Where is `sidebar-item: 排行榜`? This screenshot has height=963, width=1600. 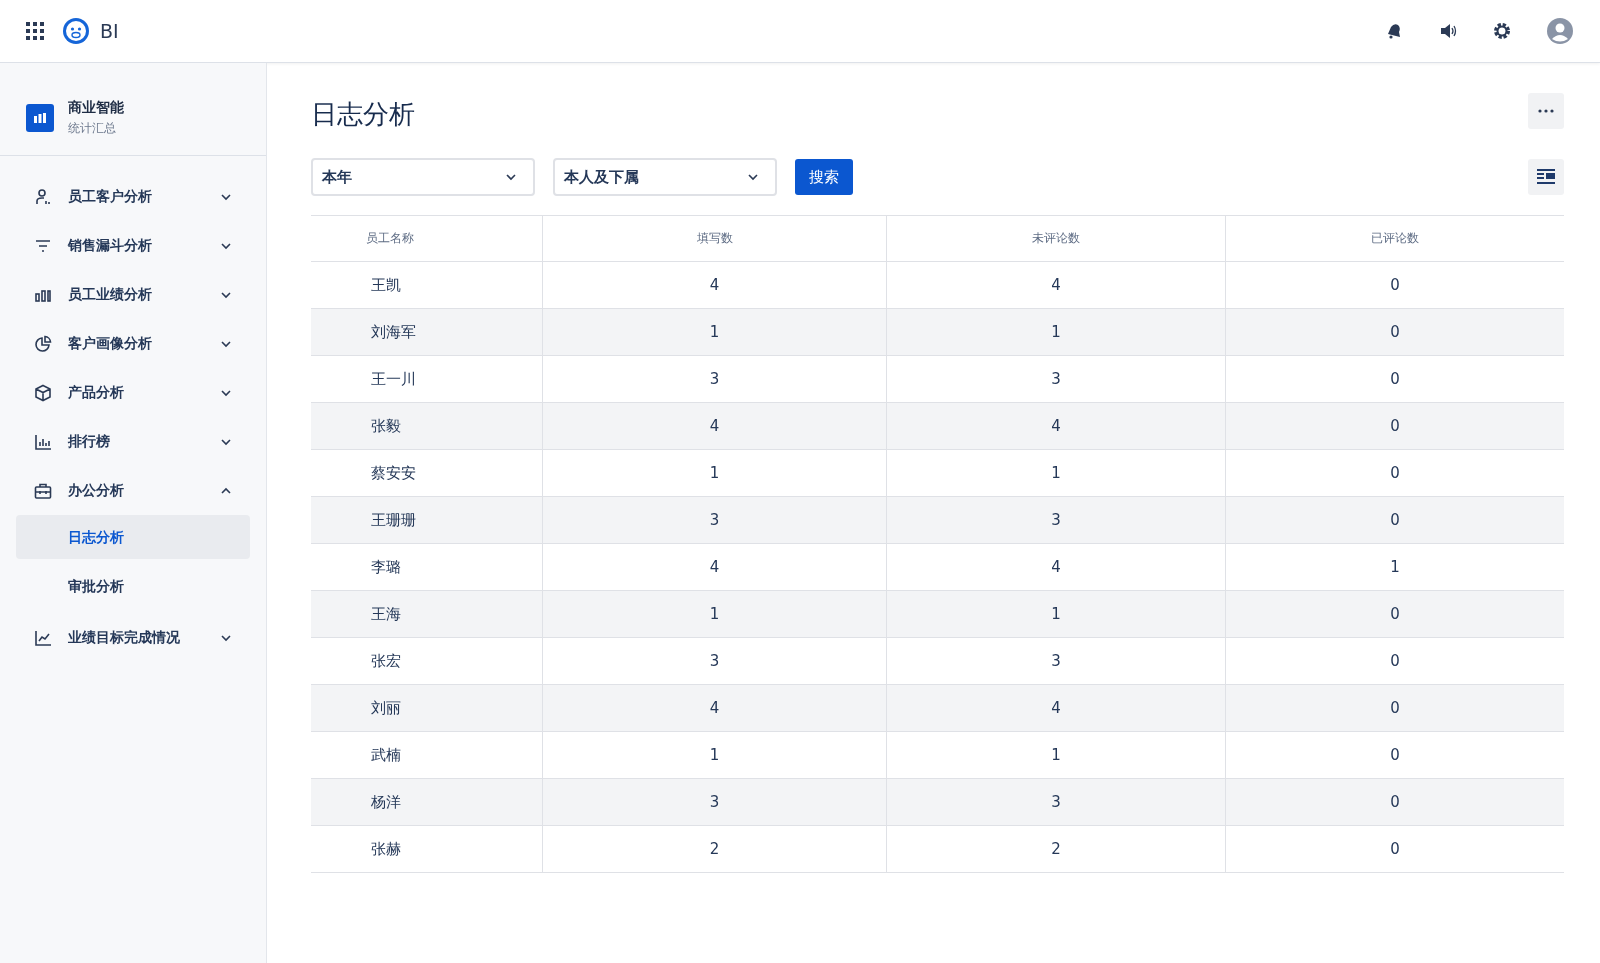 sidebar-item: 排行榜 is located at coordinates (133, 441).